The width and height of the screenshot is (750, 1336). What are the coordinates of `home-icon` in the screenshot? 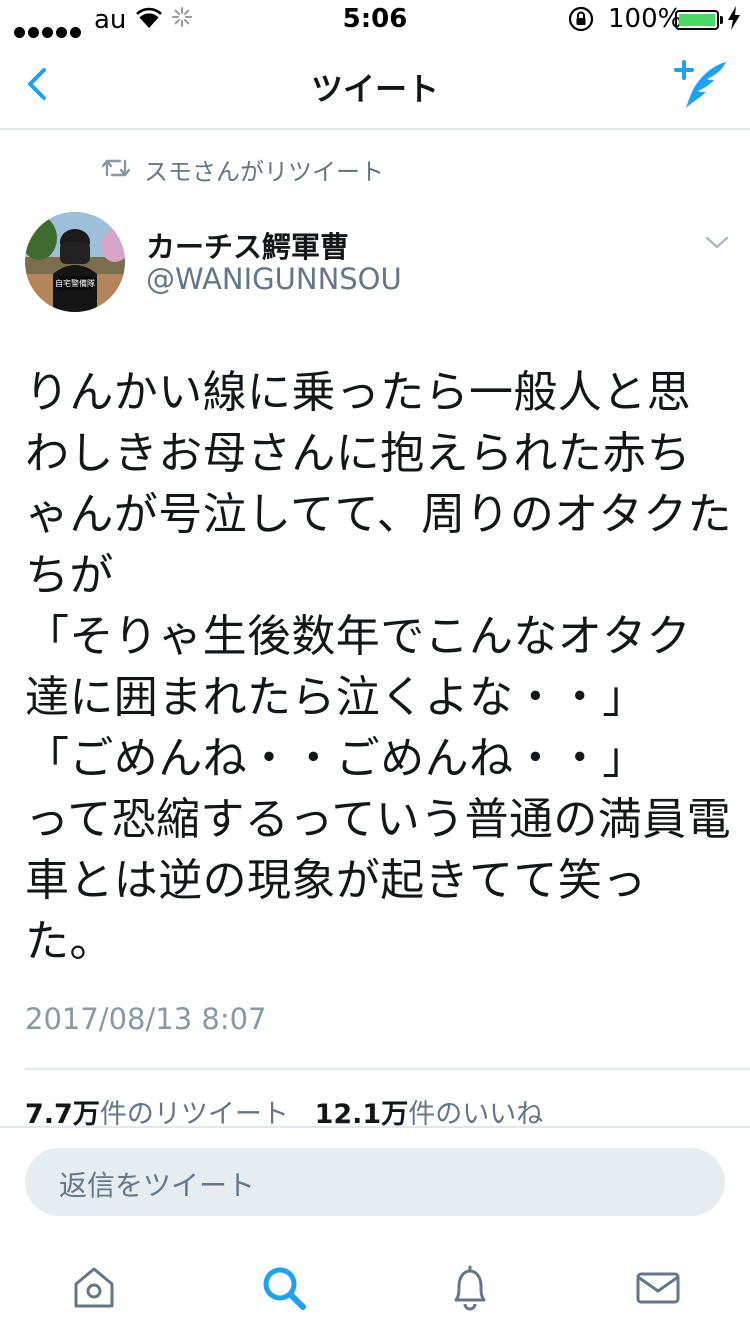 It's located at (94, 1288).